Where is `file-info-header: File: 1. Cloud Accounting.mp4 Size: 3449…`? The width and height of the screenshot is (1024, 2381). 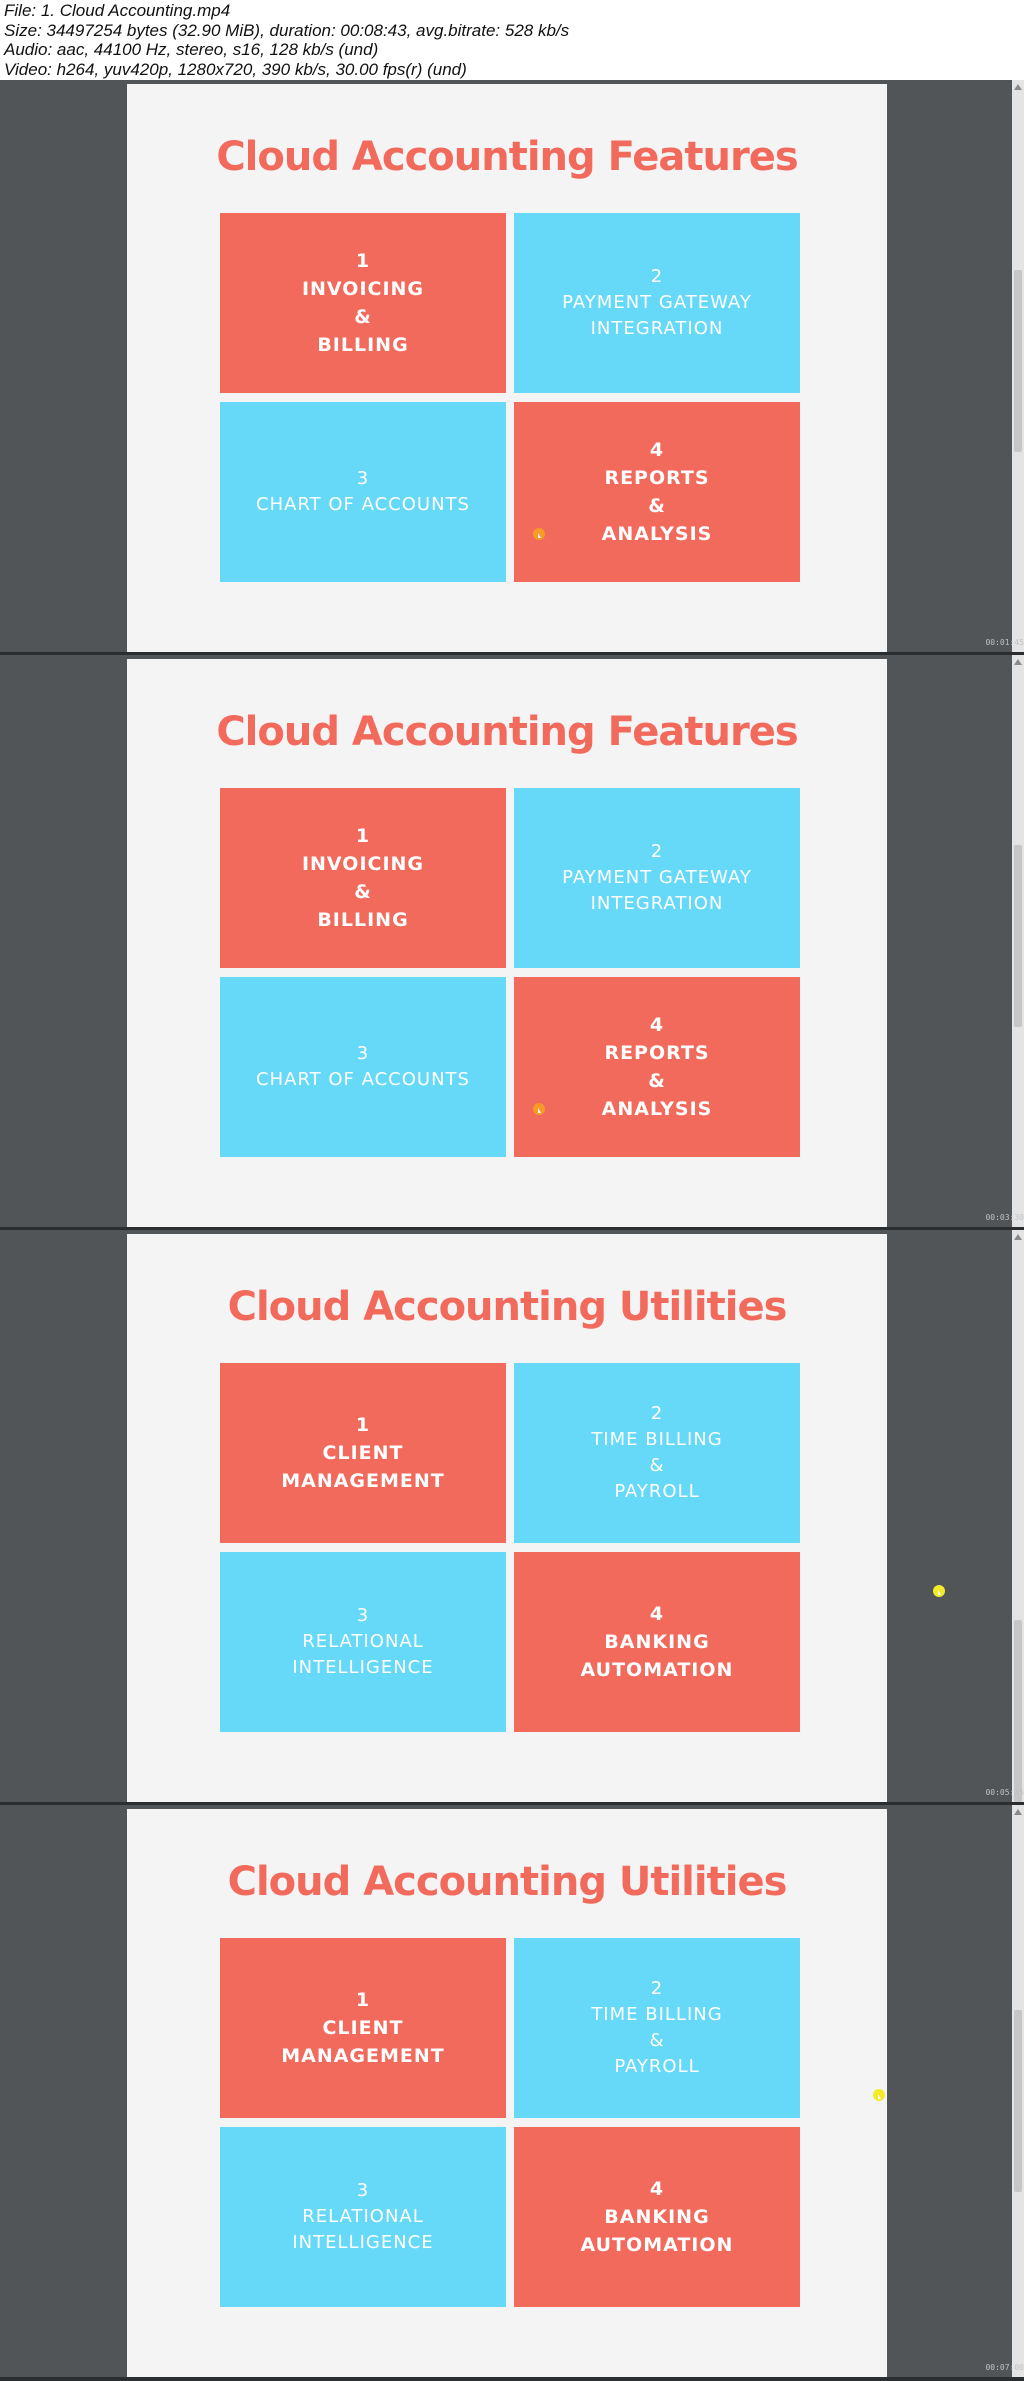 file-info-header: File: 1. Cloud Accounting.mp4 Size: 3449… is located at coordinates (512, 40).